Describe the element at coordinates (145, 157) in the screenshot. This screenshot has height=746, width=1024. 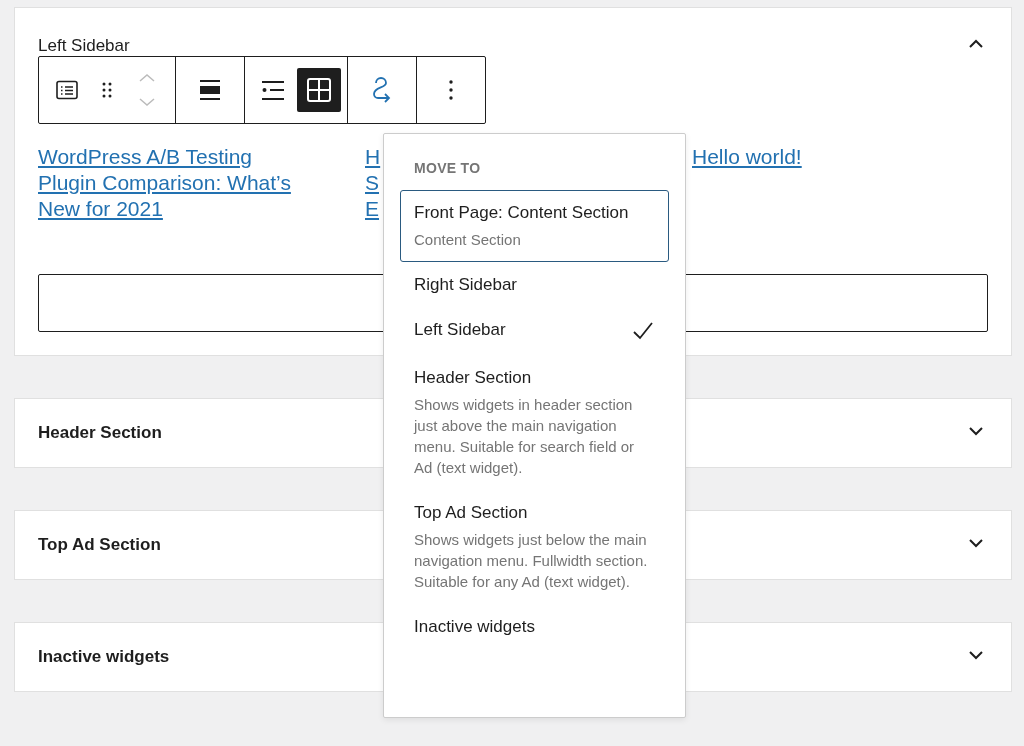
I see `post-link: WordPress A/B Testing` at that location.